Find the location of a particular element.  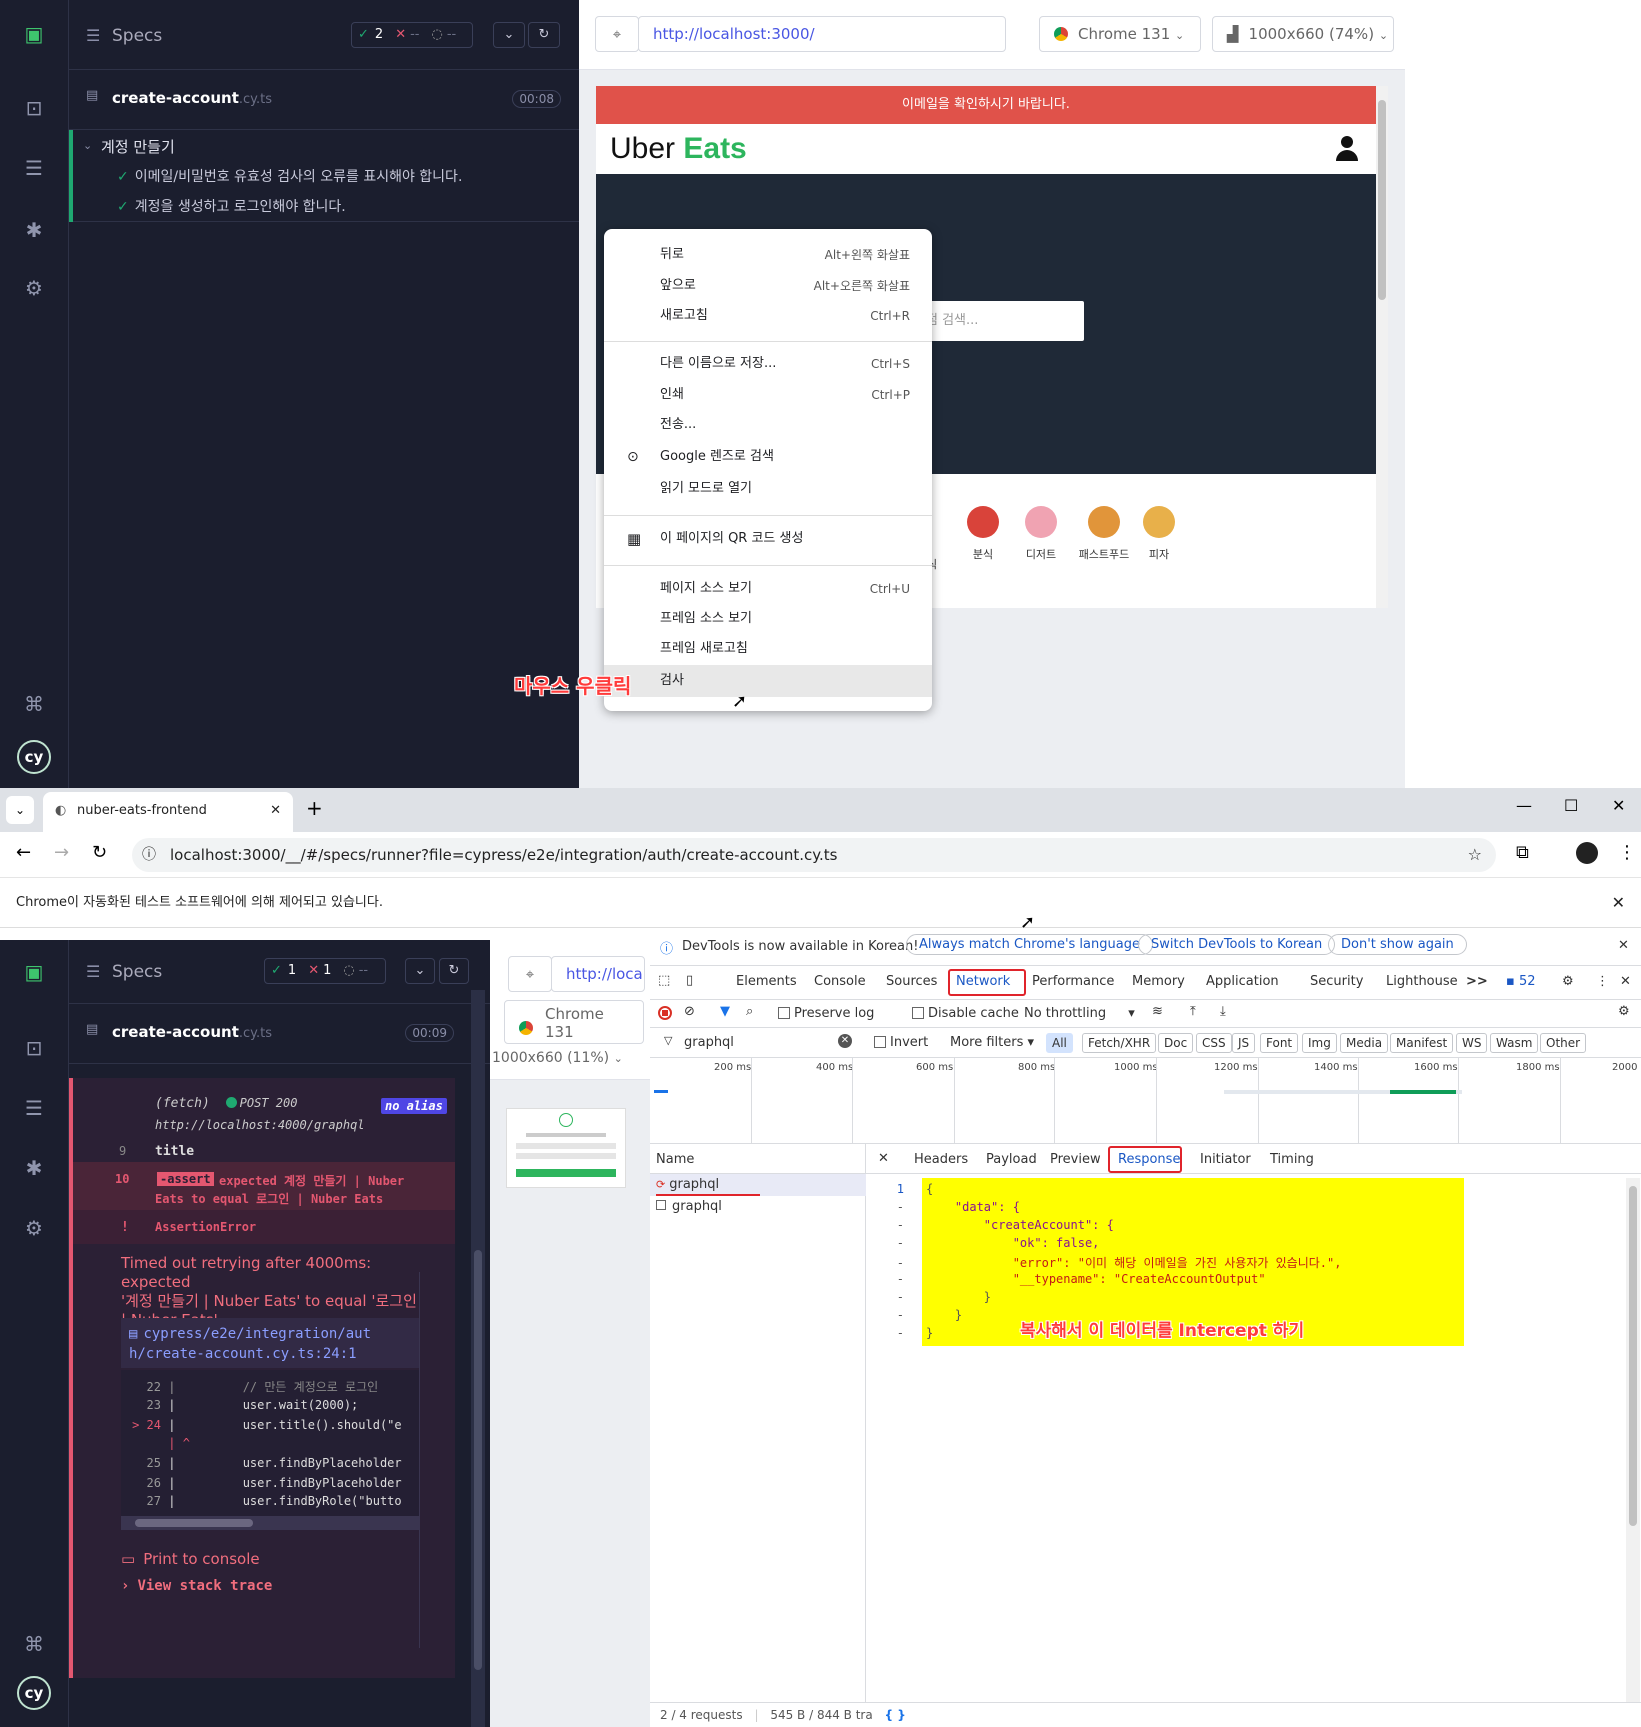

error-vscrollbar is located at coordinates (426, 1460).